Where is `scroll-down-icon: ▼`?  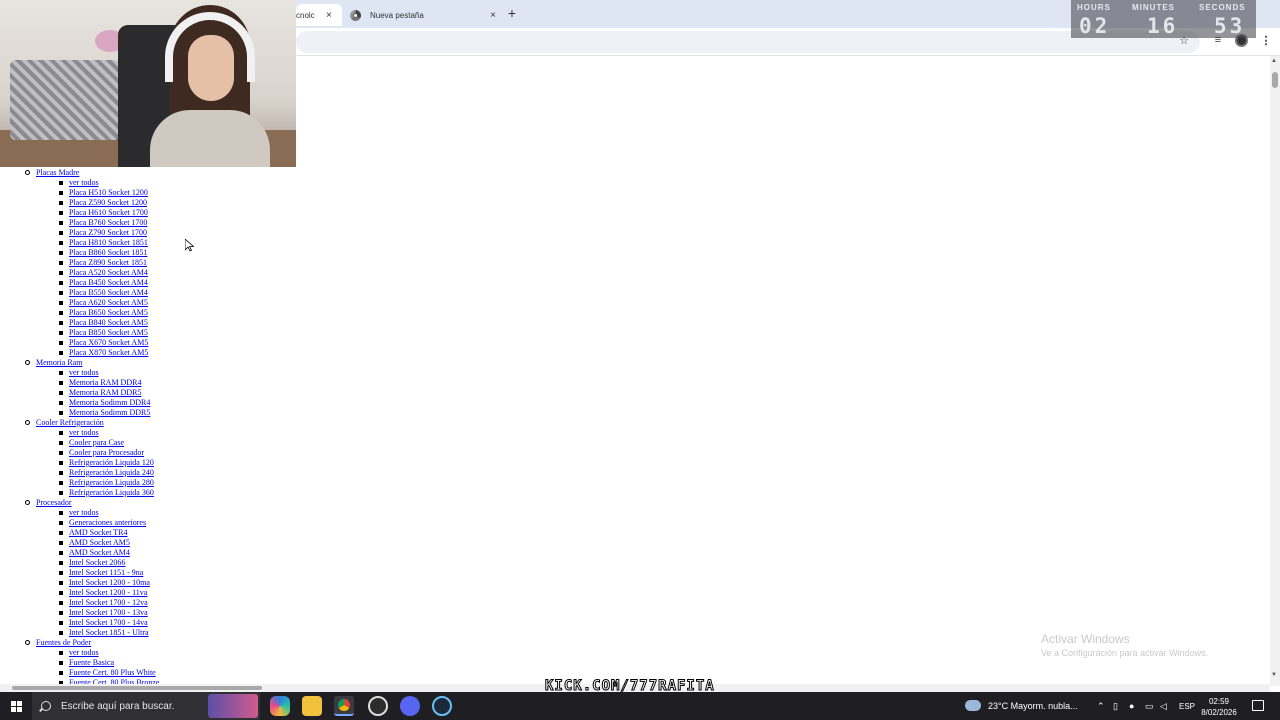 scroll-down-icon: ▼ is located at coordinates (1274, 675).